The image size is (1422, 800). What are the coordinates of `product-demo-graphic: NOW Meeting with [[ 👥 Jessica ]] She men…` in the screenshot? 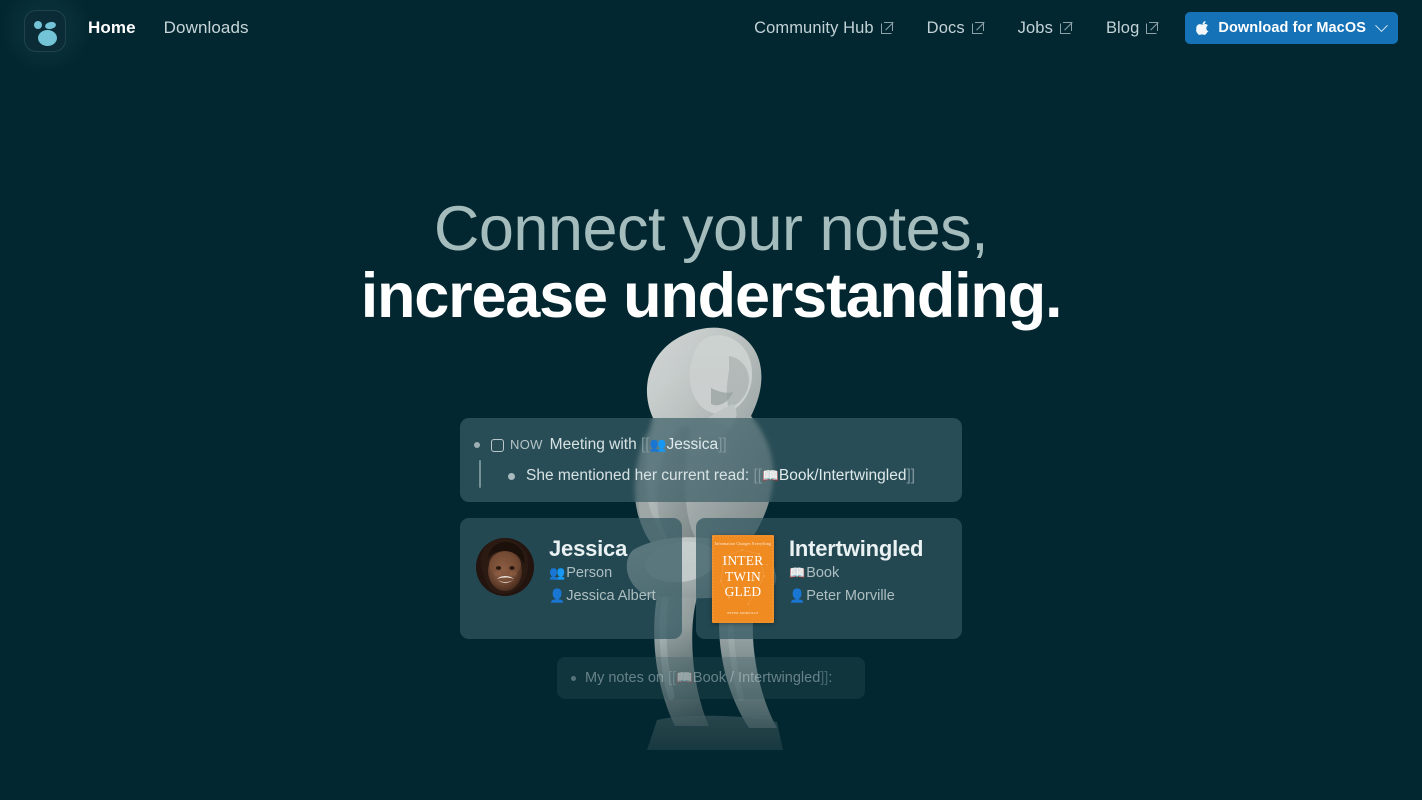 It's located at (711, 558).